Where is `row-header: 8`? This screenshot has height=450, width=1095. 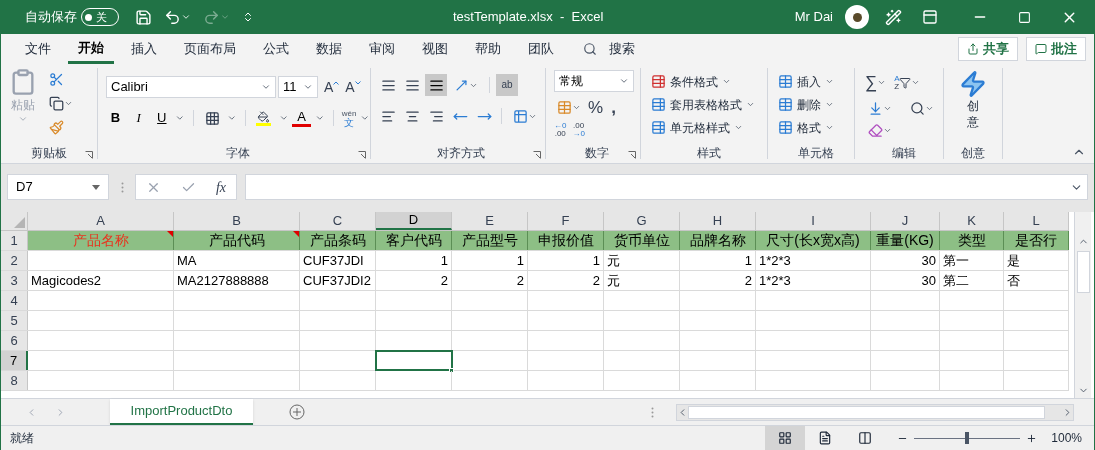 row-header: 8 is located at coordinates (14, 380).